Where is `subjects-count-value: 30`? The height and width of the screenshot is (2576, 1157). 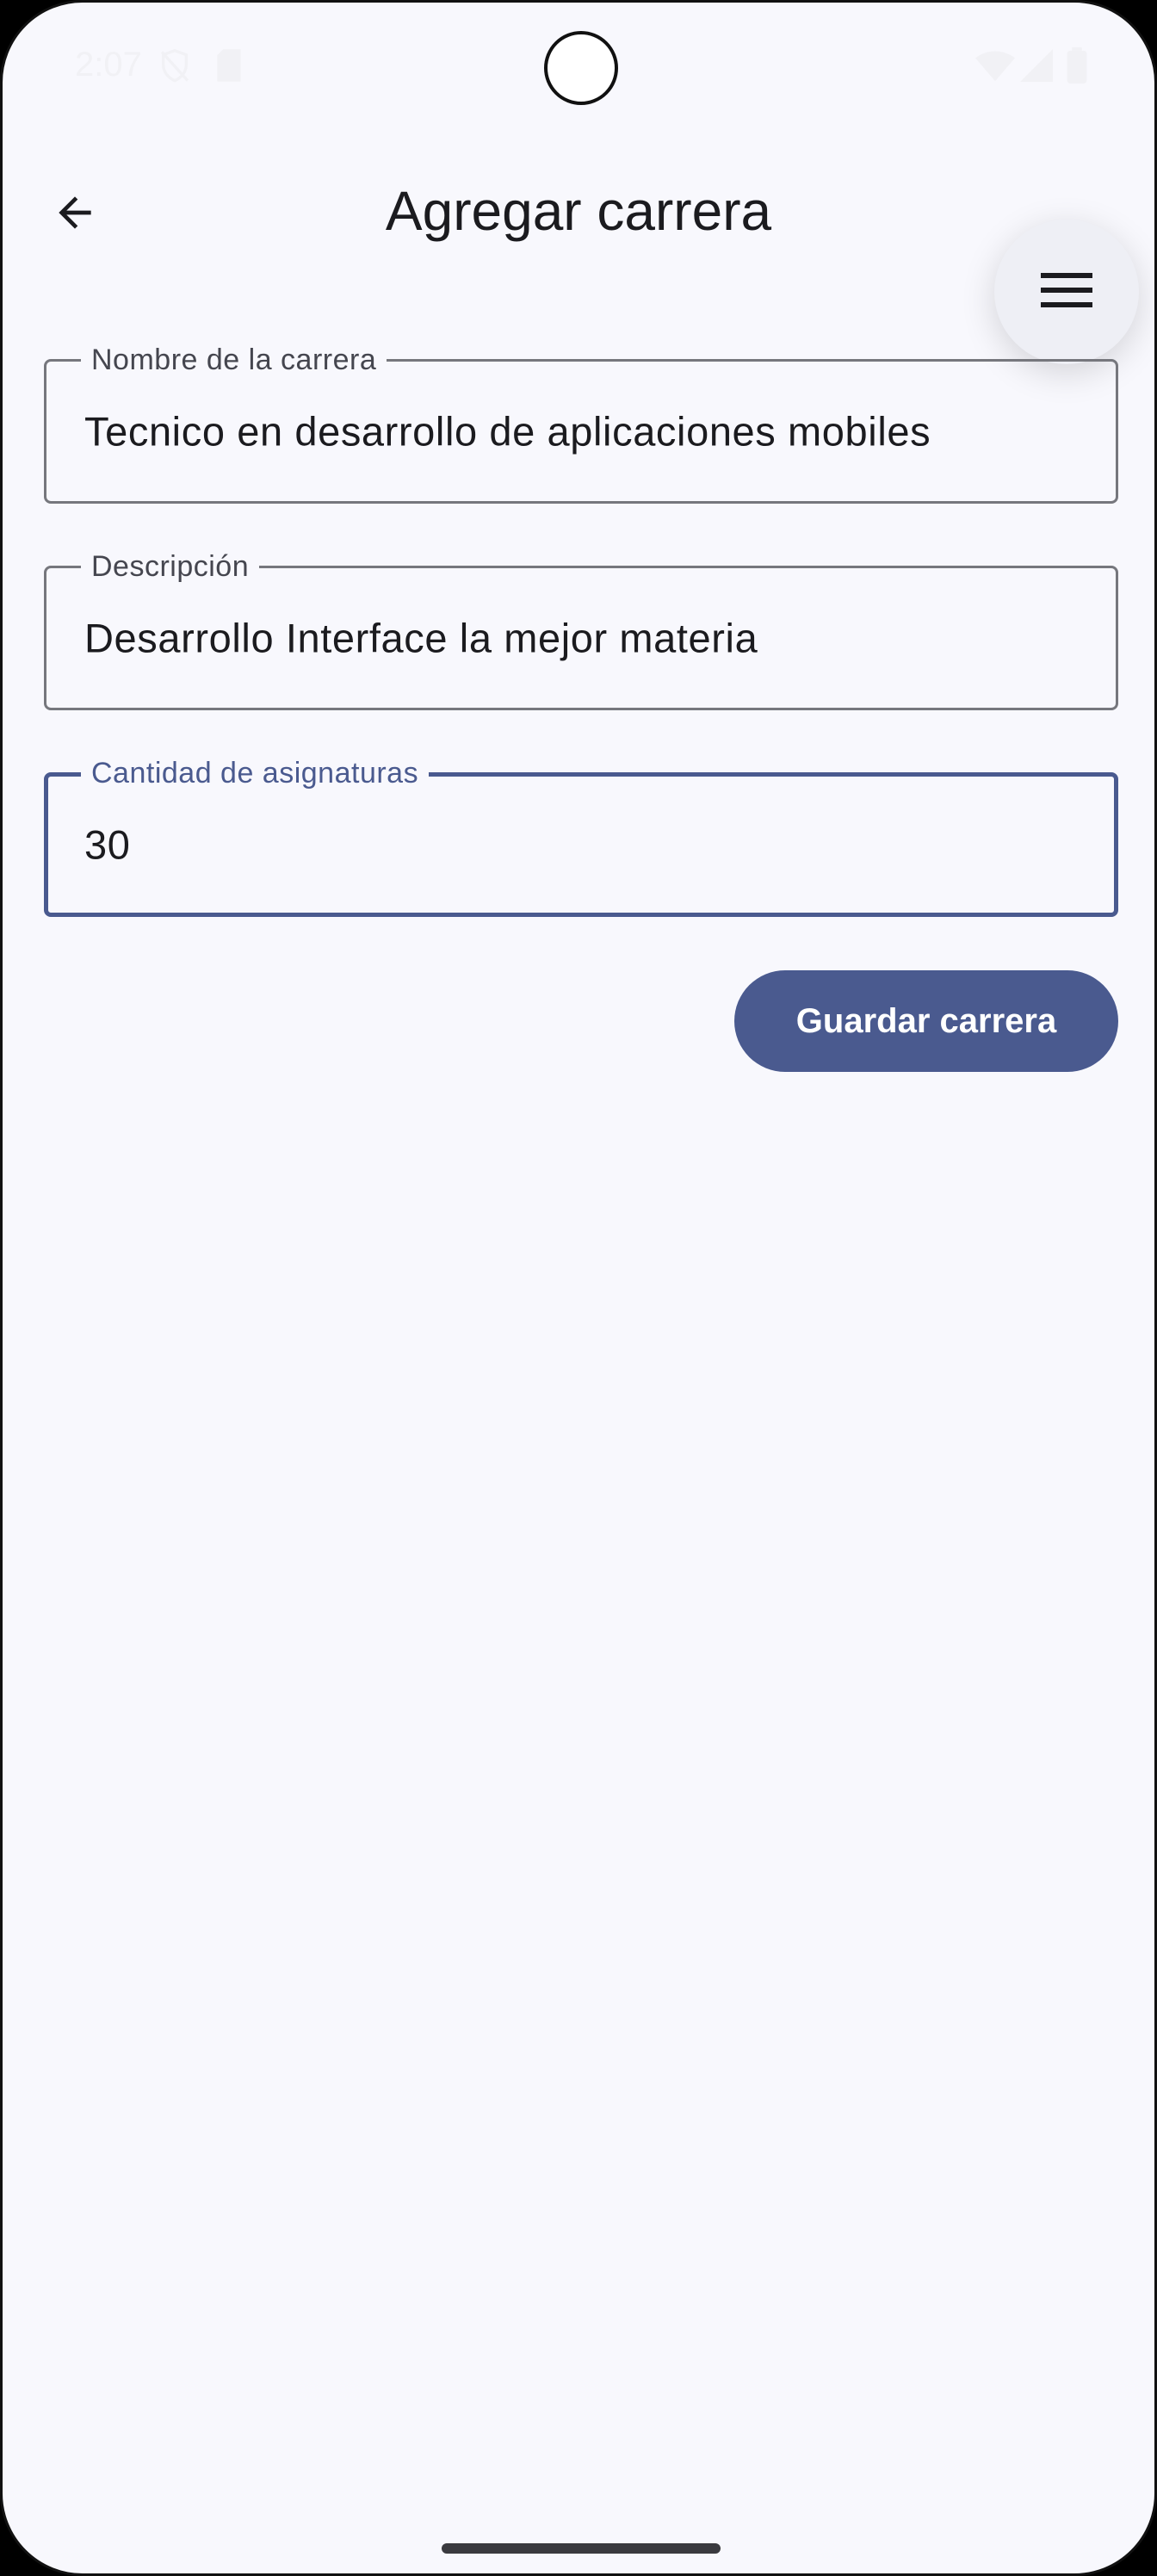
subjects-count-value: 30 is located at coordinates (108, 845).